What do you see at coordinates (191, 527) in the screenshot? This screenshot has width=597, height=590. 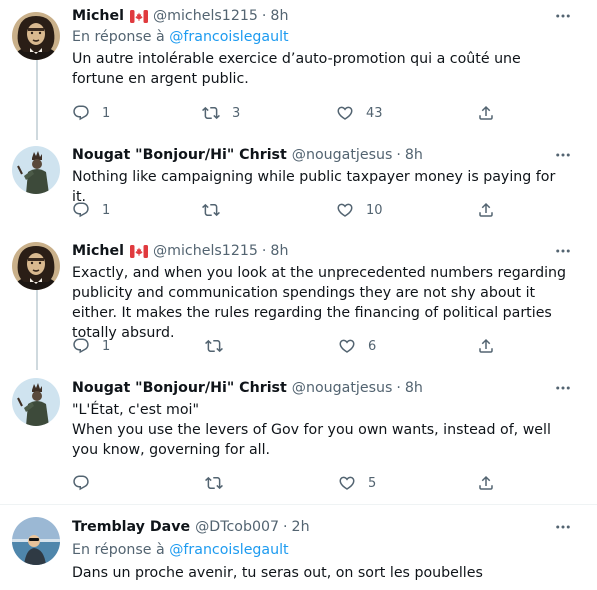 I see `tweet-header: Tremblay Dave @DTcob007 · 2h` at bounding box center [191, 527].